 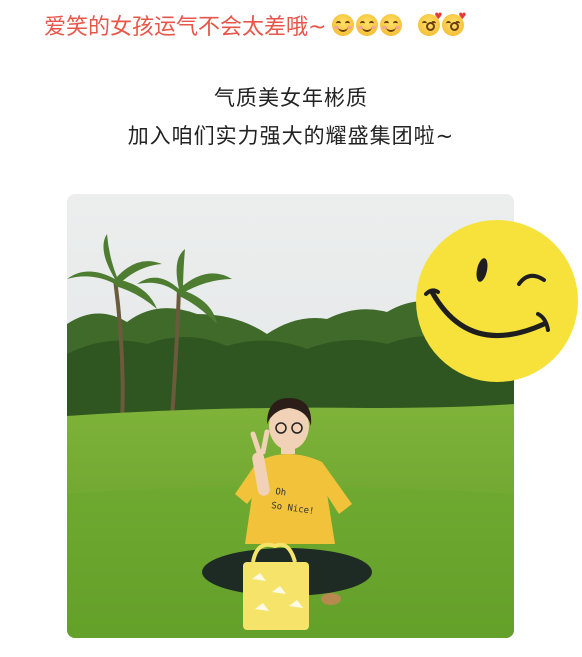 I want to click on headline-text: 爱笑的女孩运气不会太差哦~, so click(x=185, y=27).